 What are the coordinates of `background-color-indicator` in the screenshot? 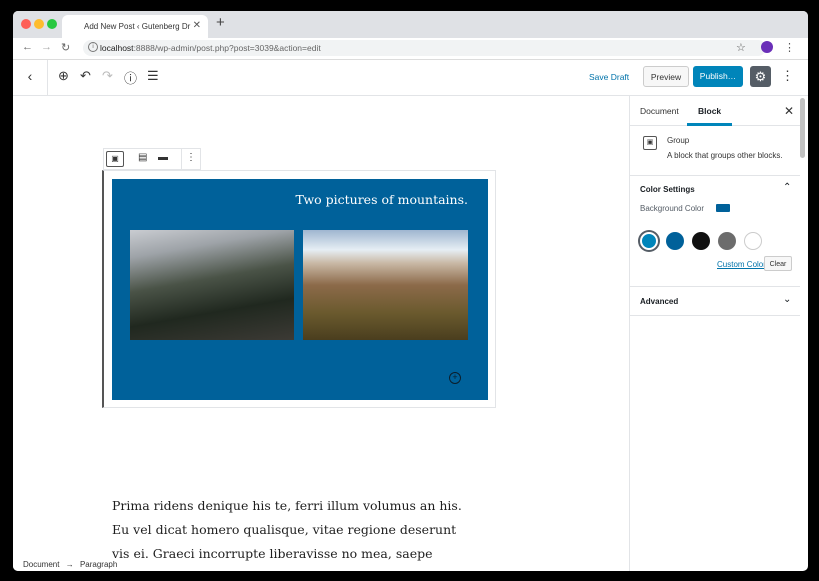 It's located at (723, 208).